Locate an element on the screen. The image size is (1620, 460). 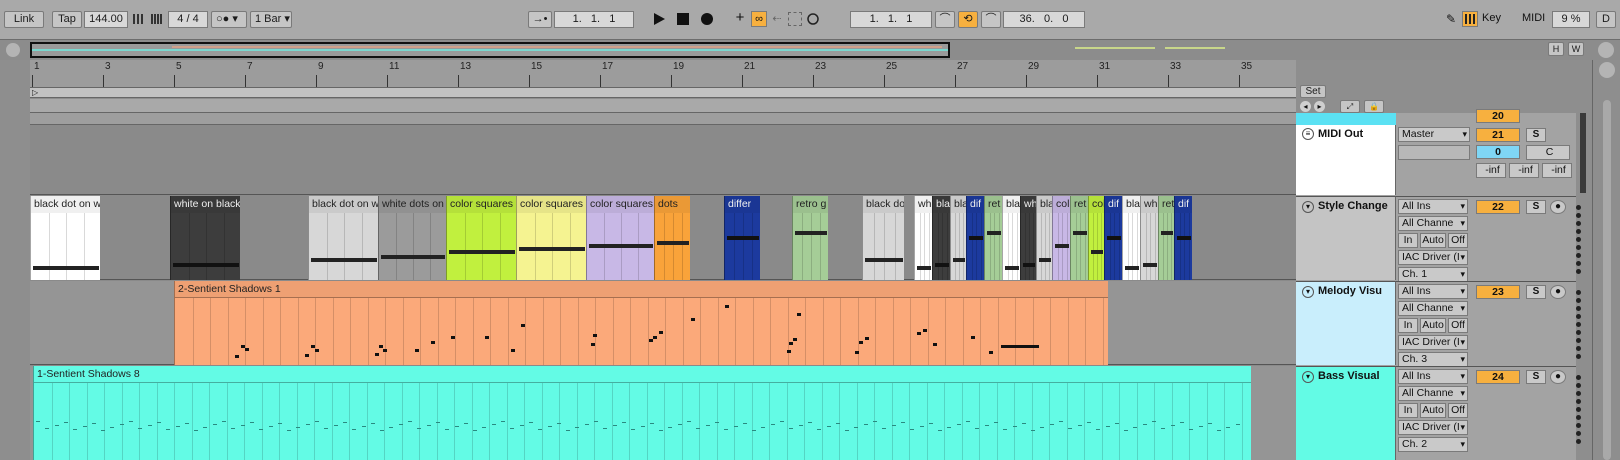
style-clip: ret is located at coordinates (1079, 238).